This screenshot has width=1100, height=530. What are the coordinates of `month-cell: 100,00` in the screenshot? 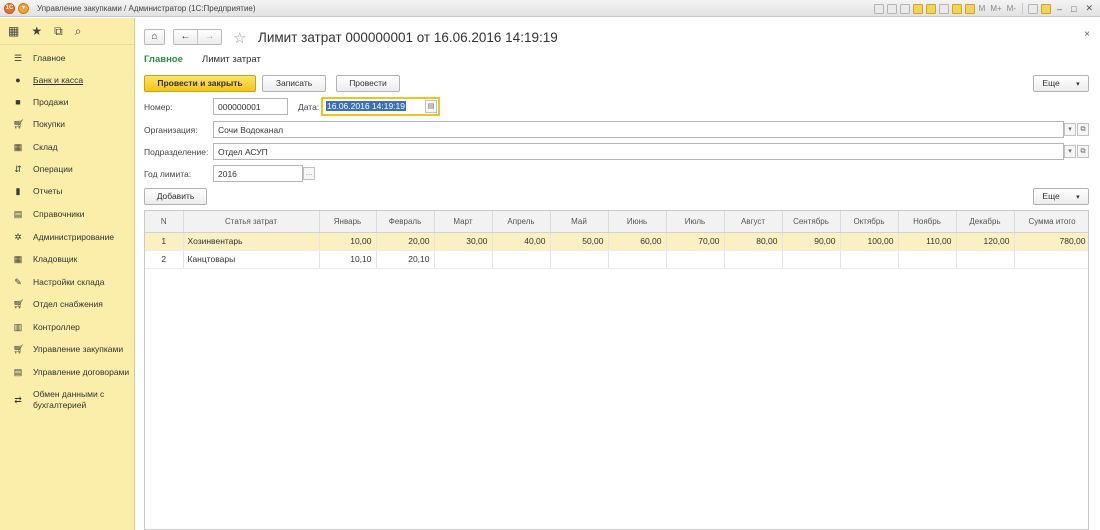 It's located at (869, 241).